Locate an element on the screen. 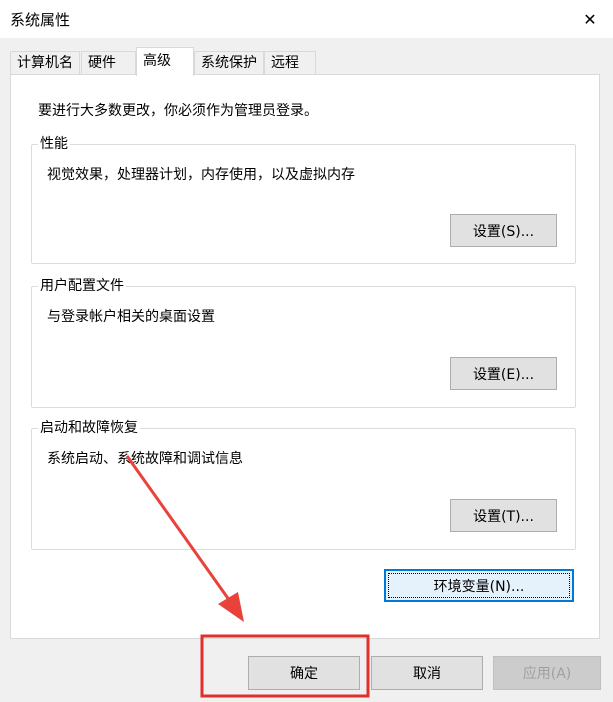  user-profiles-description: 与登录帐户相关的桌面设置 is located at coordinates (131, 317).